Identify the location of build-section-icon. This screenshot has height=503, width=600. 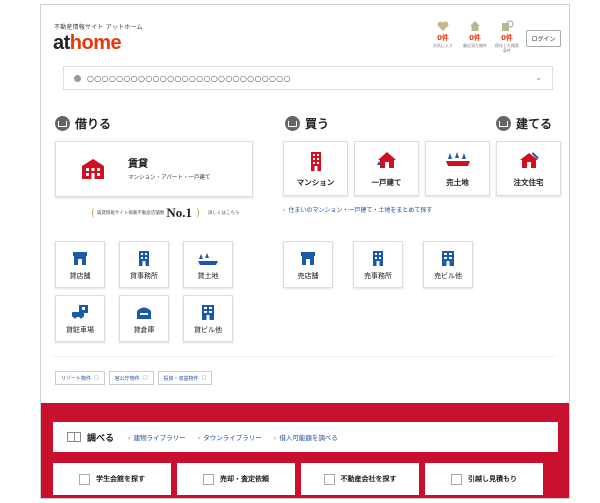
(503, 123).